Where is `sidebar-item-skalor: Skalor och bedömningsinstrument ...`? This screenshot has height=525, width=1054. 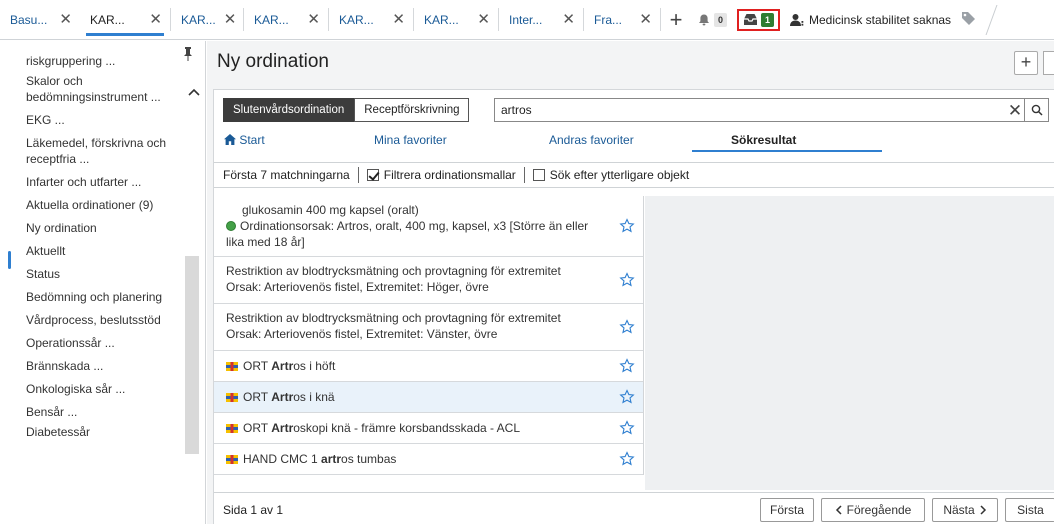
sidebar-item-skalor: Skalor och bedömningsinstrument ... is located at coordinates (103, 89).